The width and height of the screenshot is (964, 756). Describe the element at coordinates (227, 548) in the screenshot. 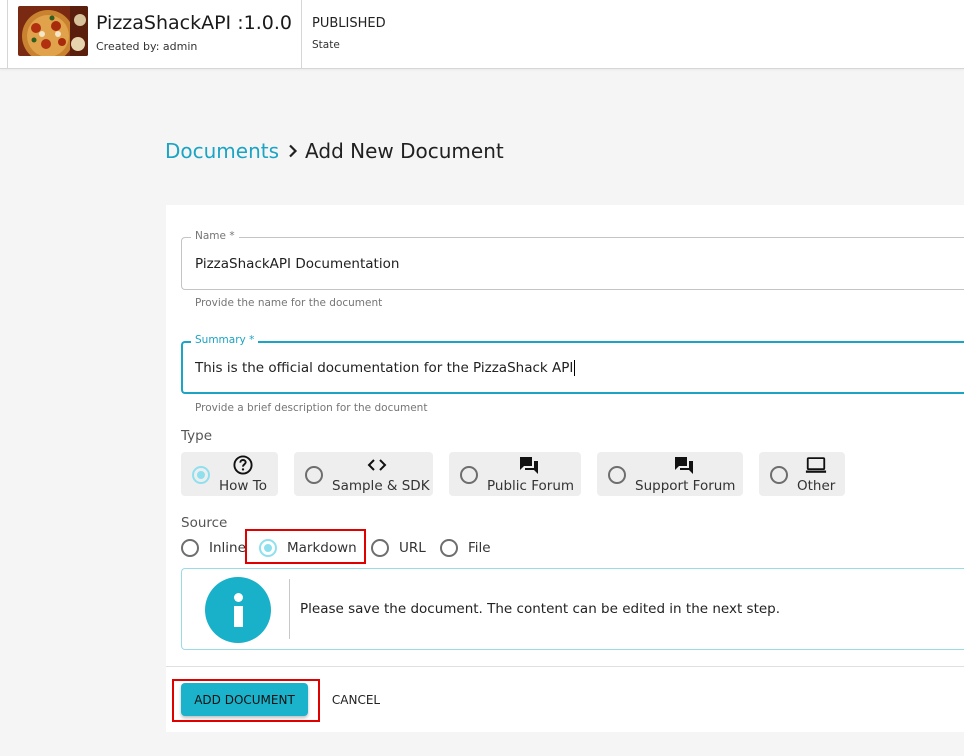

I see `source-option-label: Inline` at that location.